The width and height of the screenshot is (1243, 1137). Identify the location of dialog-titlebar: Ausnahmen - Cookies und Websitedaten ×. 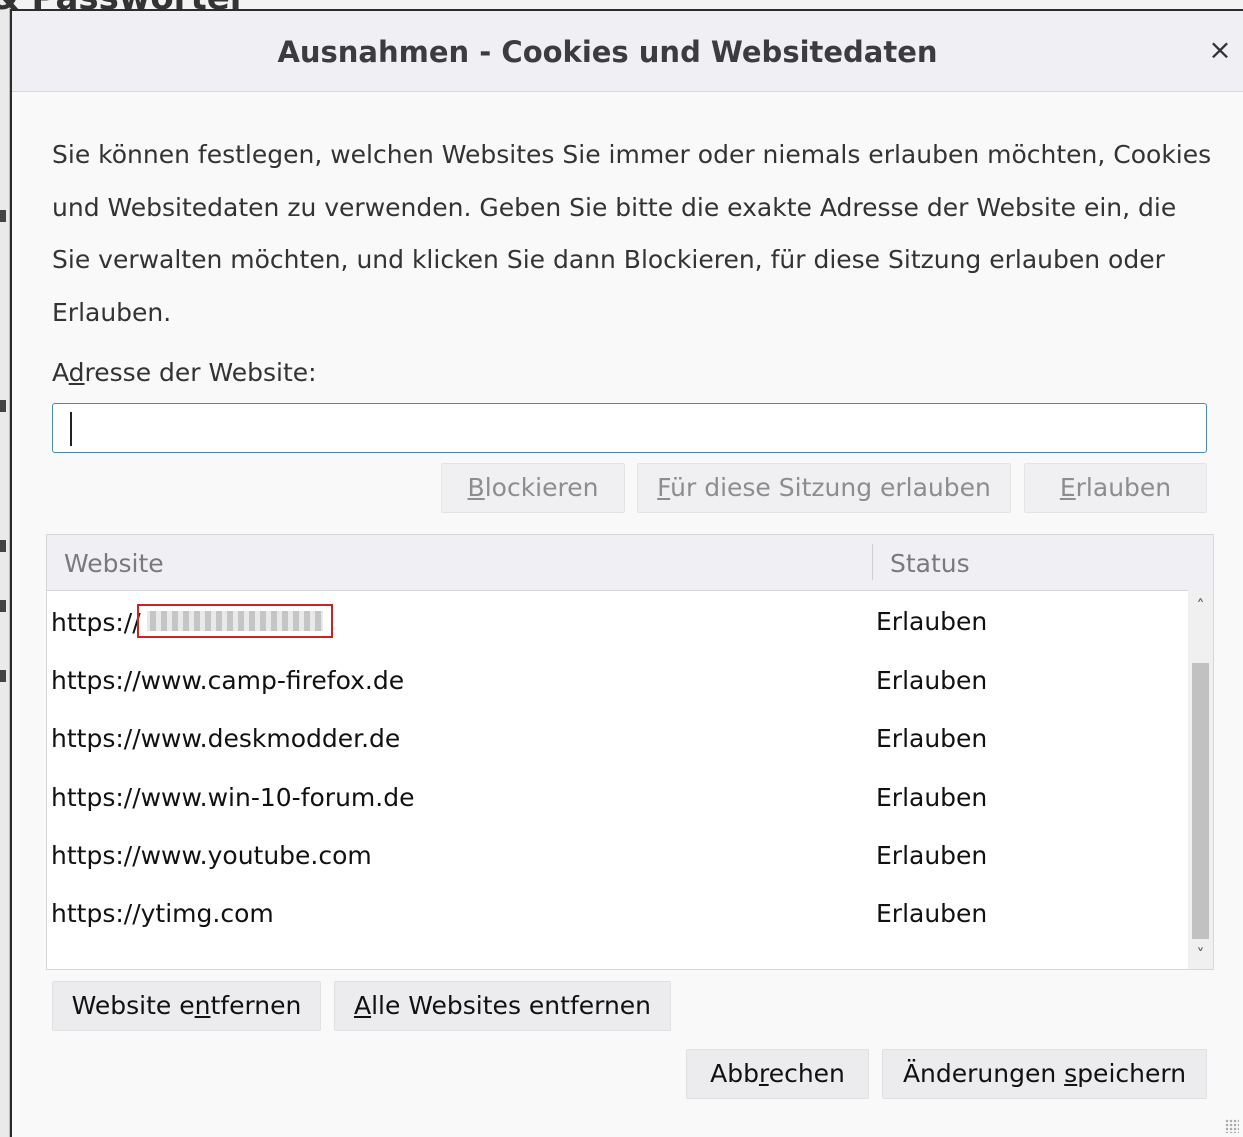
(627, 51).